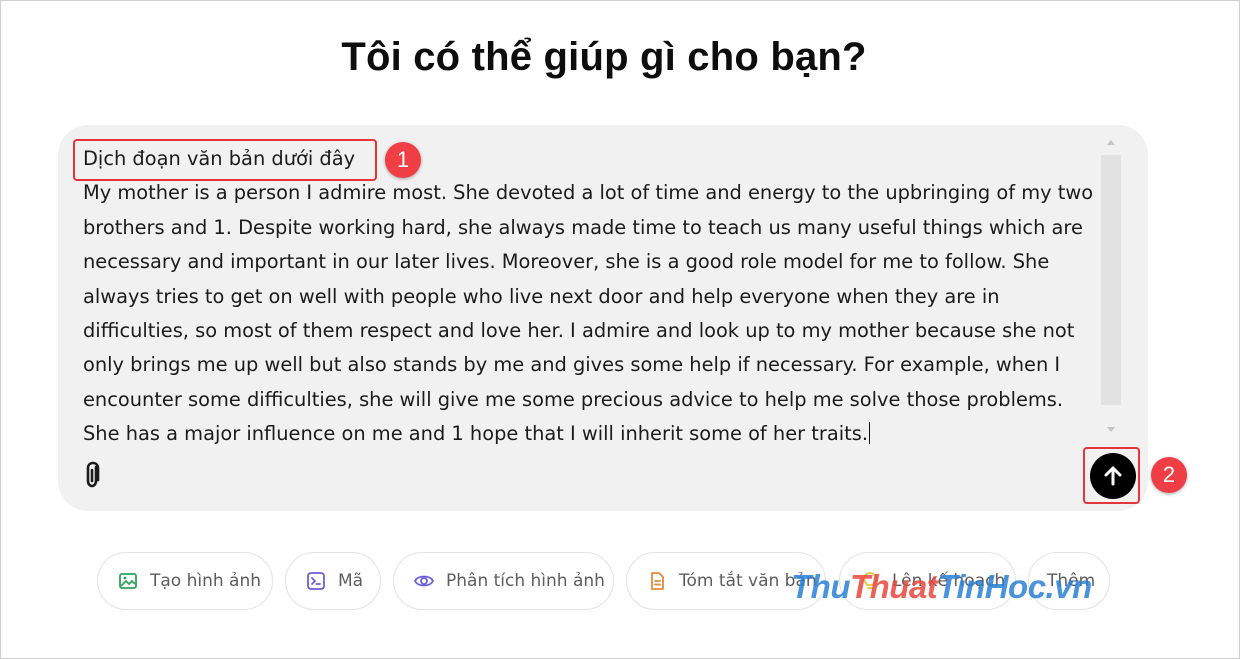 The height and width of the screenshot is (659, 1240). I want to click on step-marker-2: 2, so click(1169, 475).